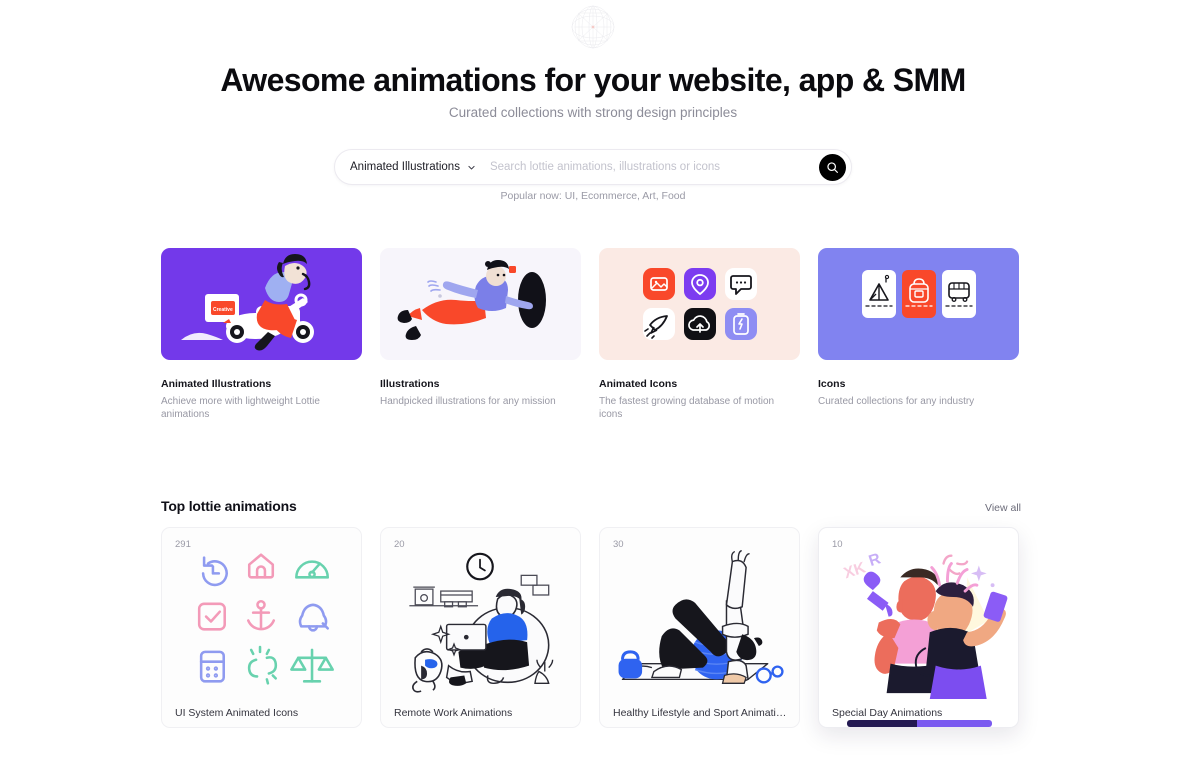  What do you see at coordinates (410, 384) in the screenshot?
I see `category-card-title: Illustrations` at bounding box center [410, 384].